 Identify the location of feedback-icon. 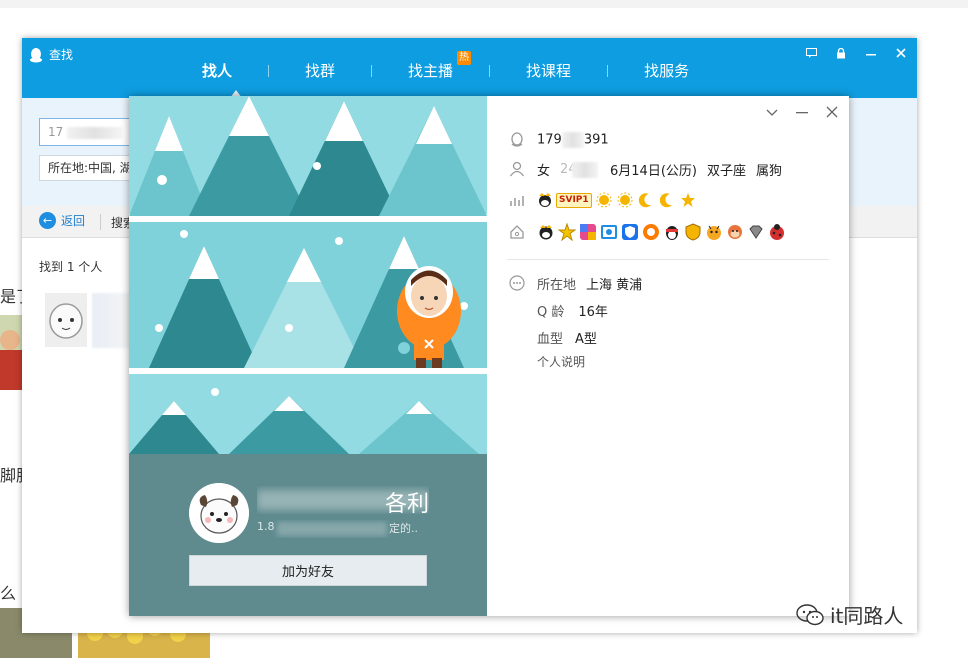
(811, 53).